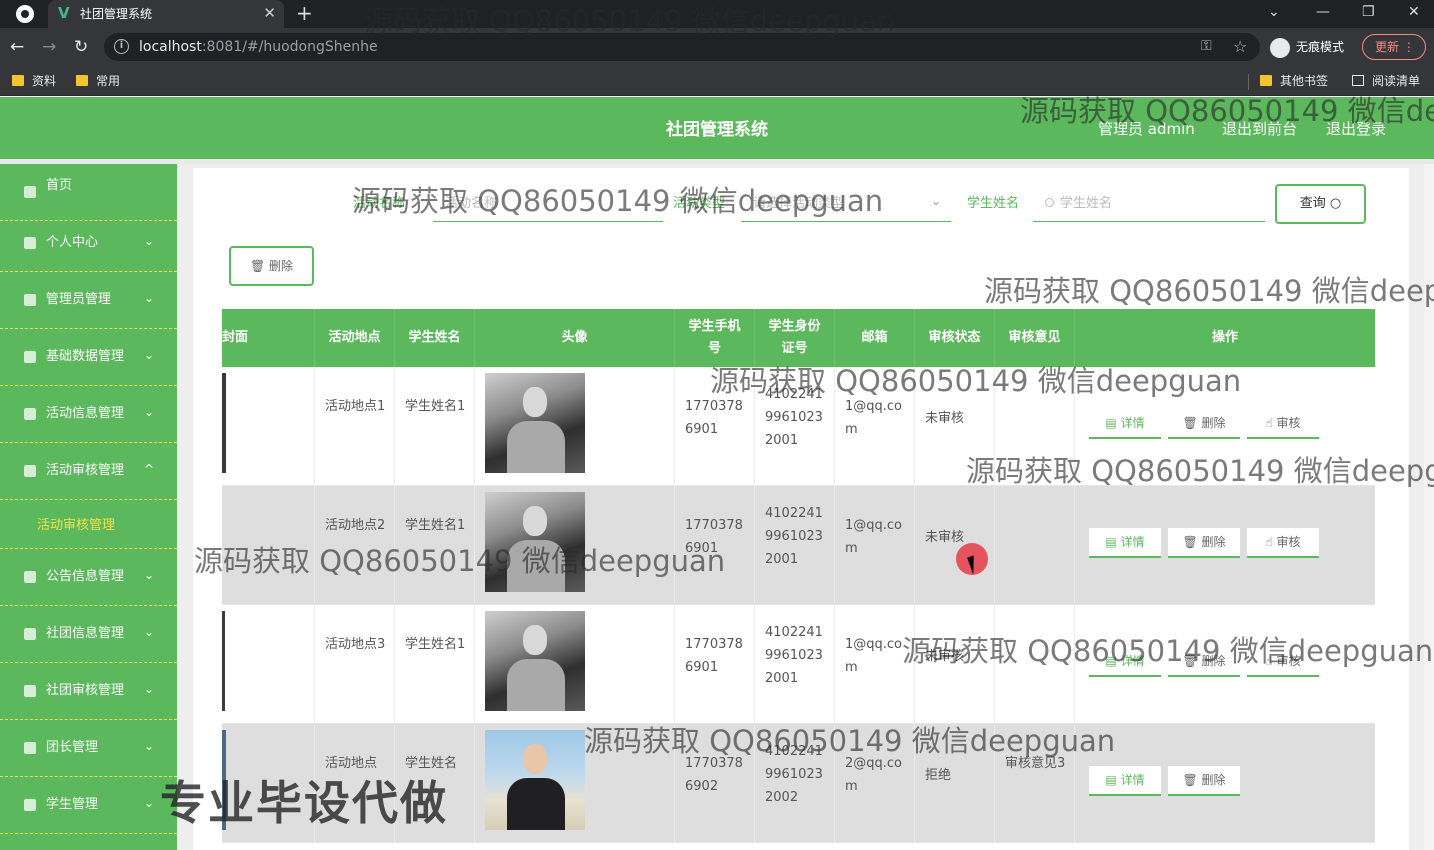  Describe the element at coordinates (88, 634) in the screenshot. I see `sidebar-item-club-info: 社团信息管理 ⌄` at that location.